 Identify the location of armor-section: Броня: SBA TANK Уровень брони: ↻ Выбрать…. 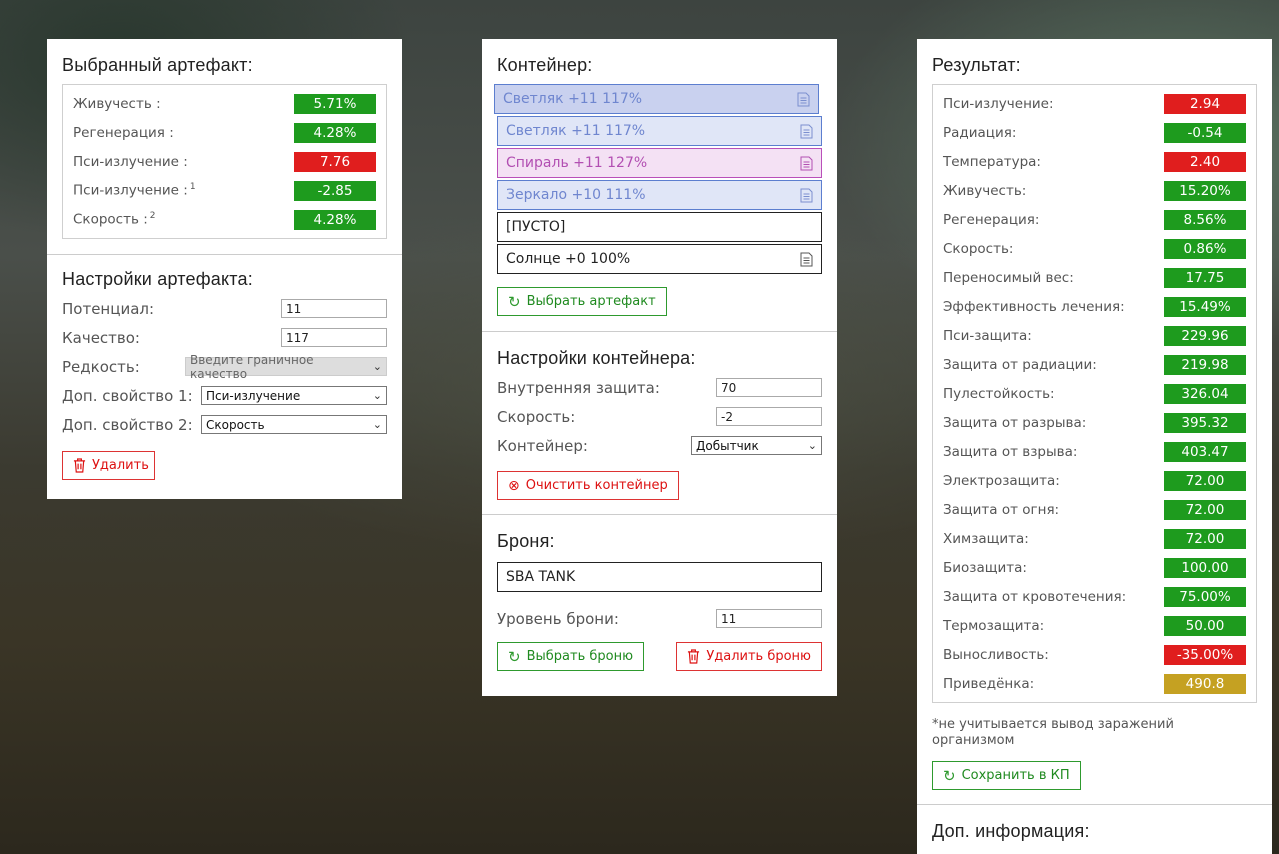
(659, 599).